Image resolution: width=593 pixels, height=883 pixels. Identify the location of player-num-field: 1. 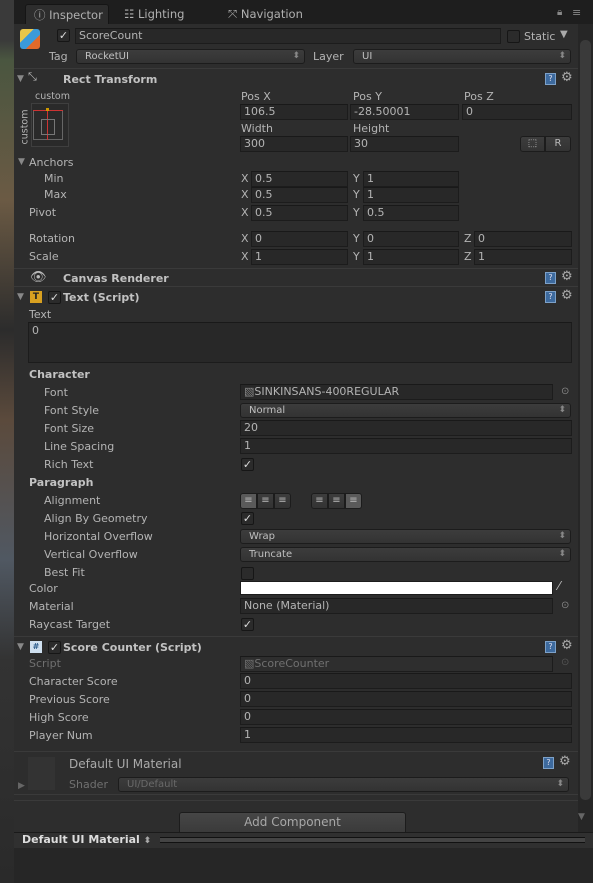
(406, 735).